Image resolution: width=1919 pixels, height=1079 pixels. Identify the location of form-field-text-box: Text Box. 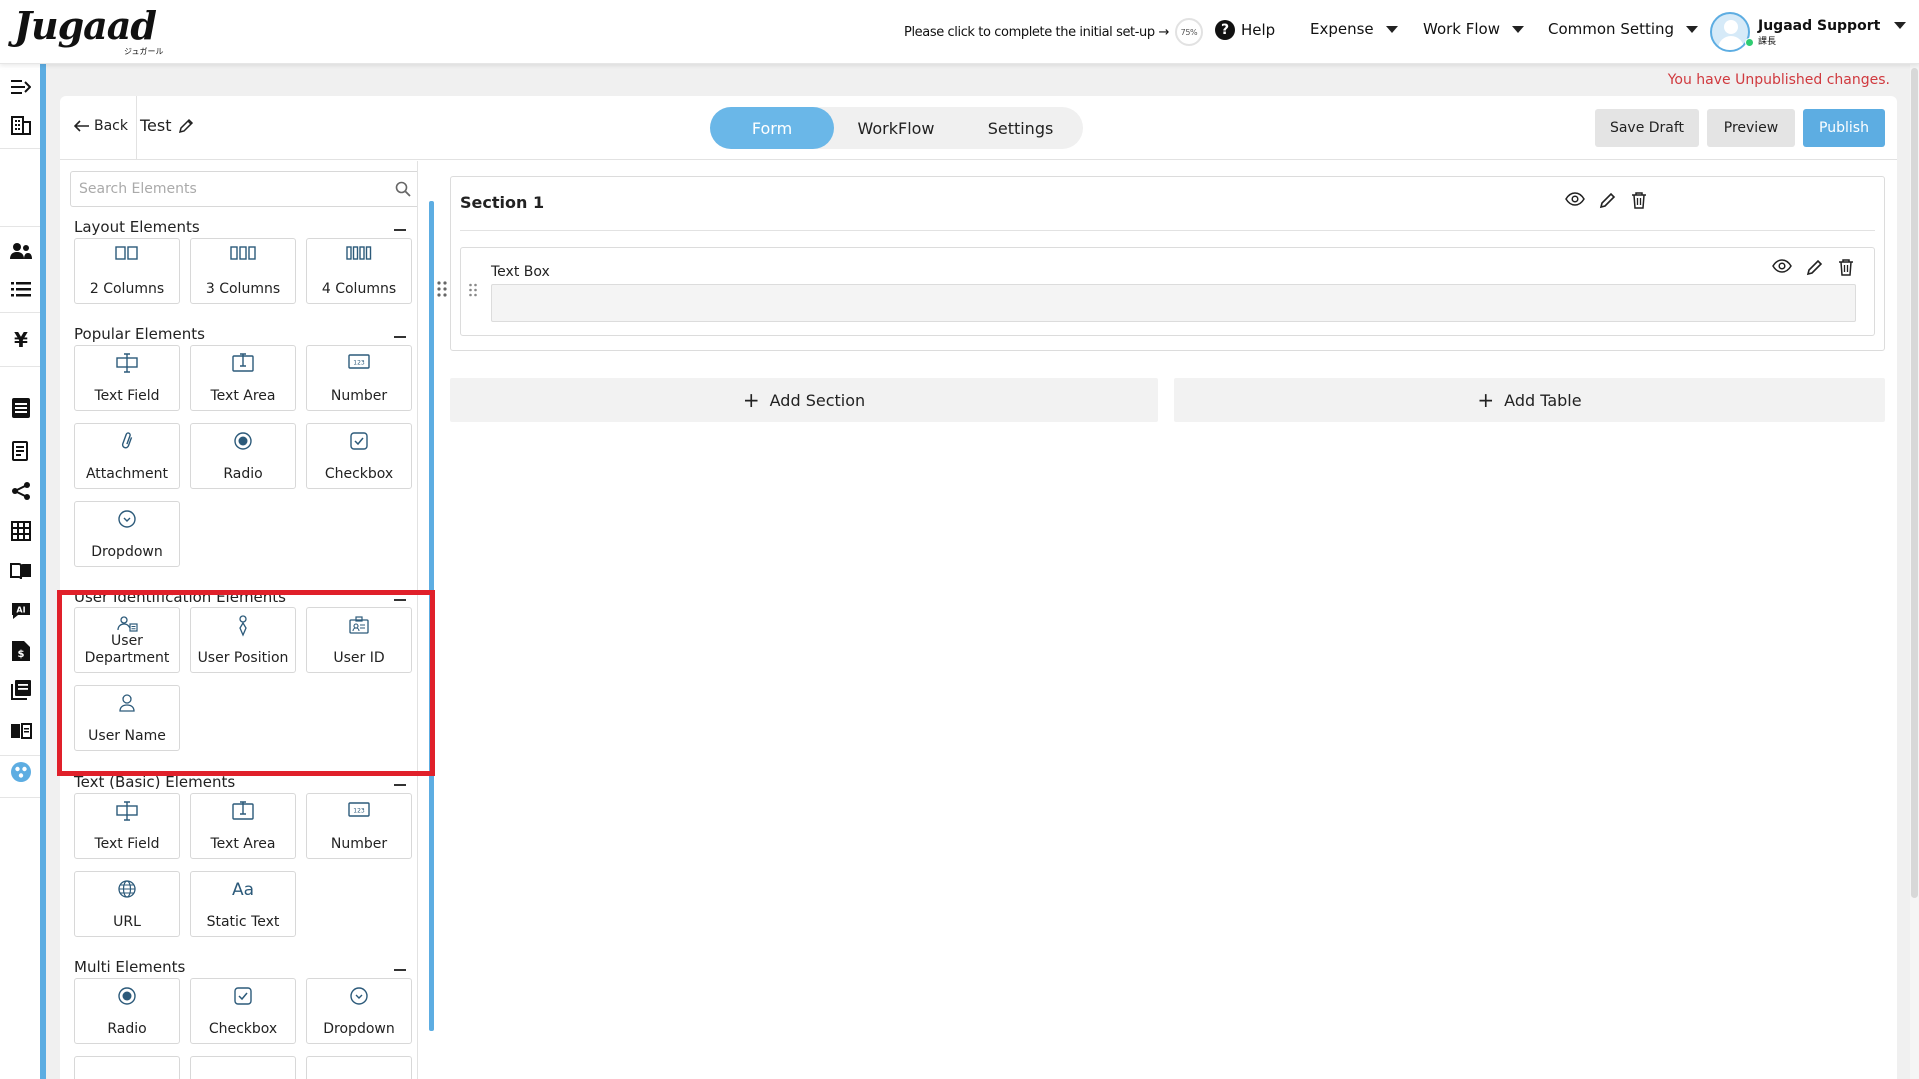
(1167, 291).